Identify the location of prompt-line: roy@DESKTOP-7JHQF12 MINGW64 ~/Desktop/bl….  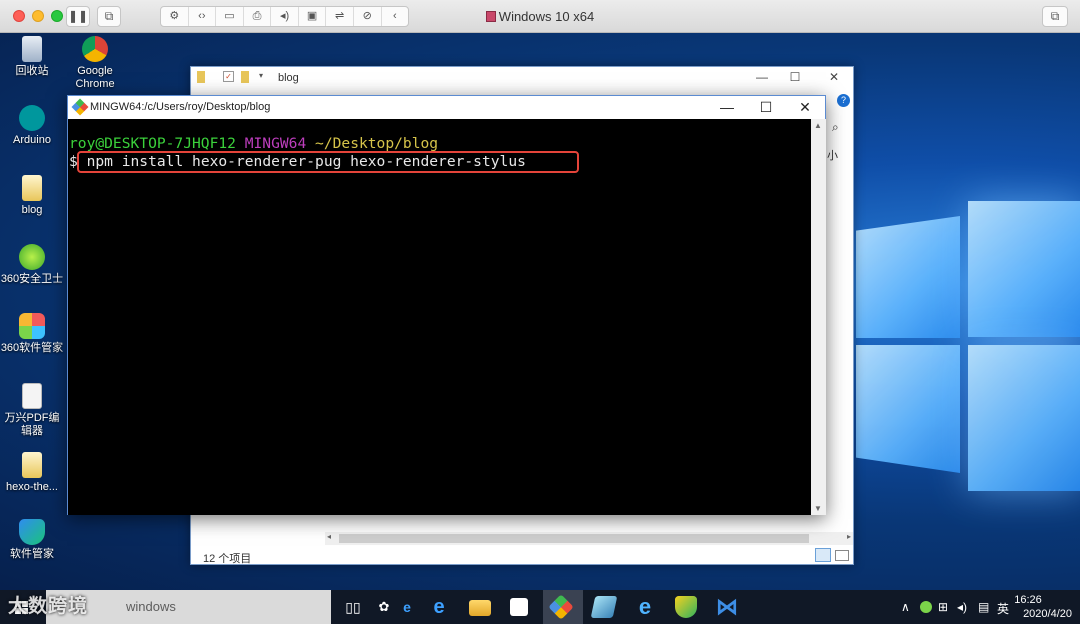
(440, 144).